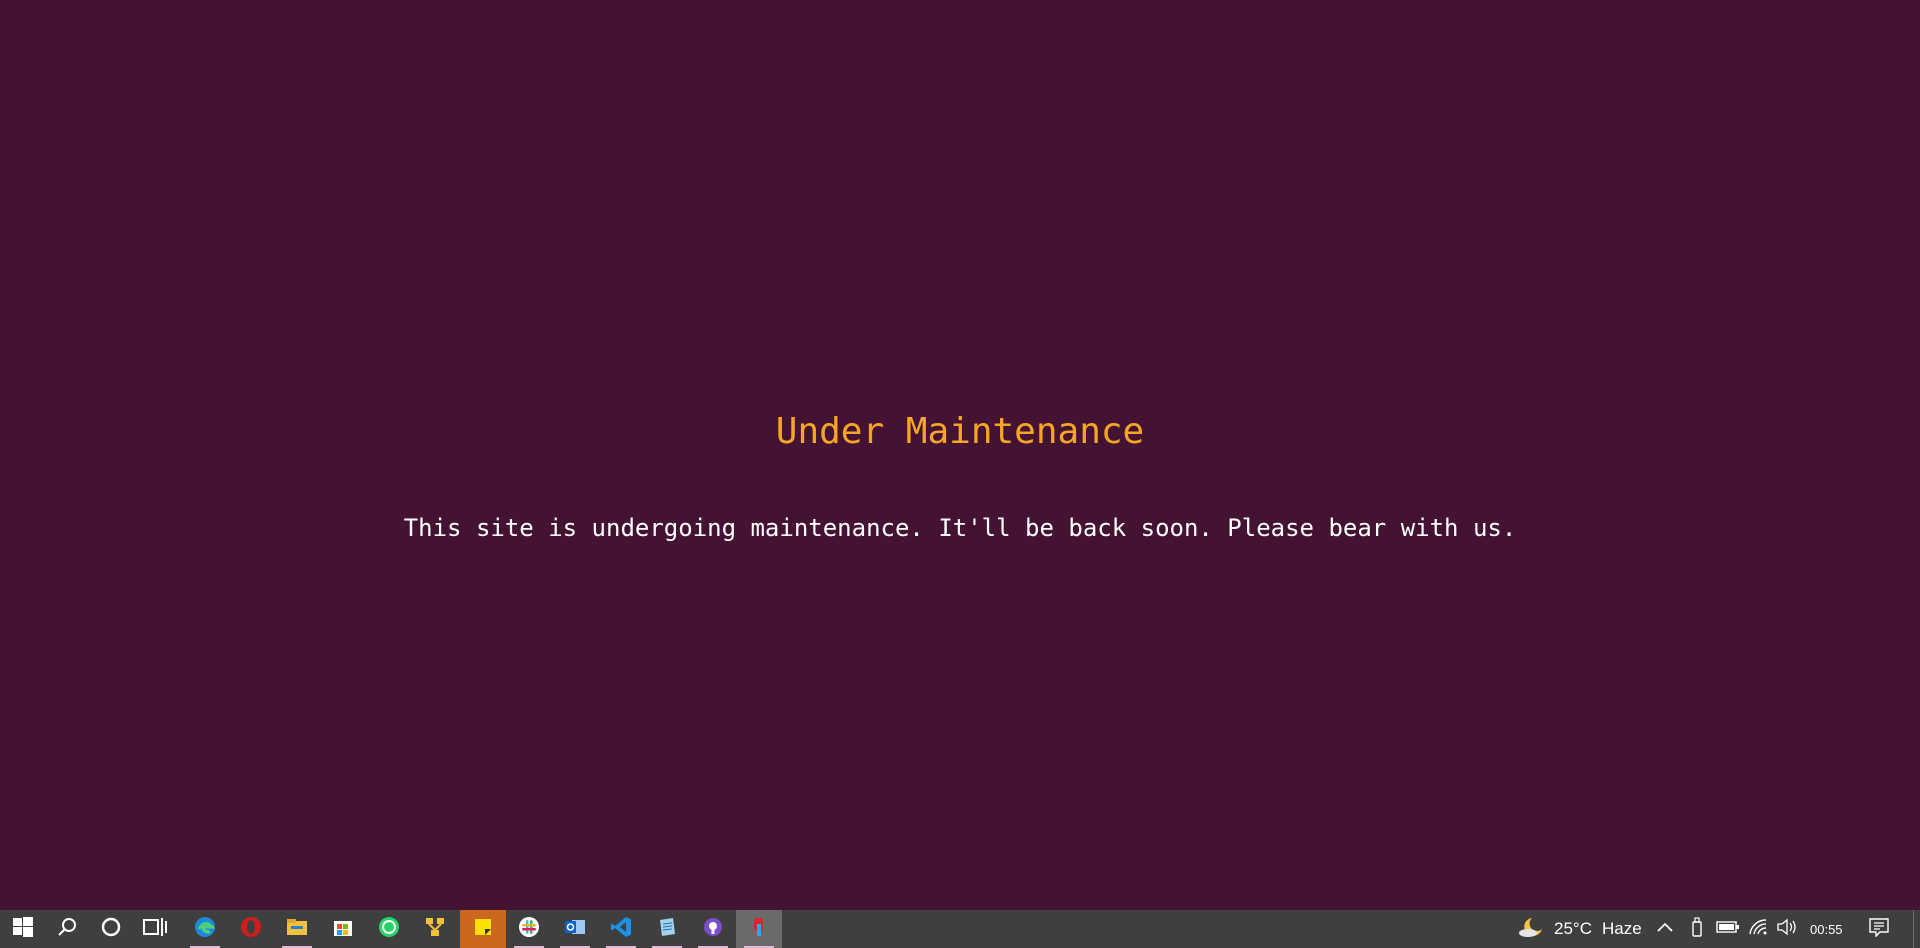  What do you see at coordinates (1573, 928) in the screenshot?
I see `weather-temperature: 25°C` at bounding box center [1573, 928].